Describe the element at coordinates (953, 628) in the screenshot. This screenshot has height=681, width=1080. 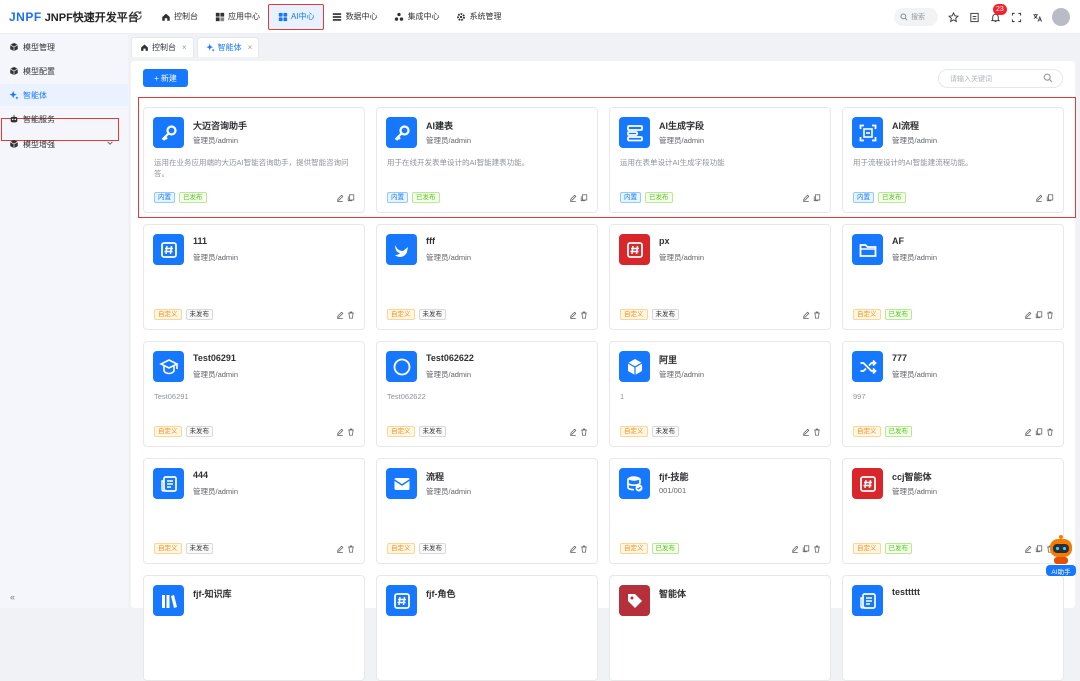
I see `agent-card: testtttt` at that location.